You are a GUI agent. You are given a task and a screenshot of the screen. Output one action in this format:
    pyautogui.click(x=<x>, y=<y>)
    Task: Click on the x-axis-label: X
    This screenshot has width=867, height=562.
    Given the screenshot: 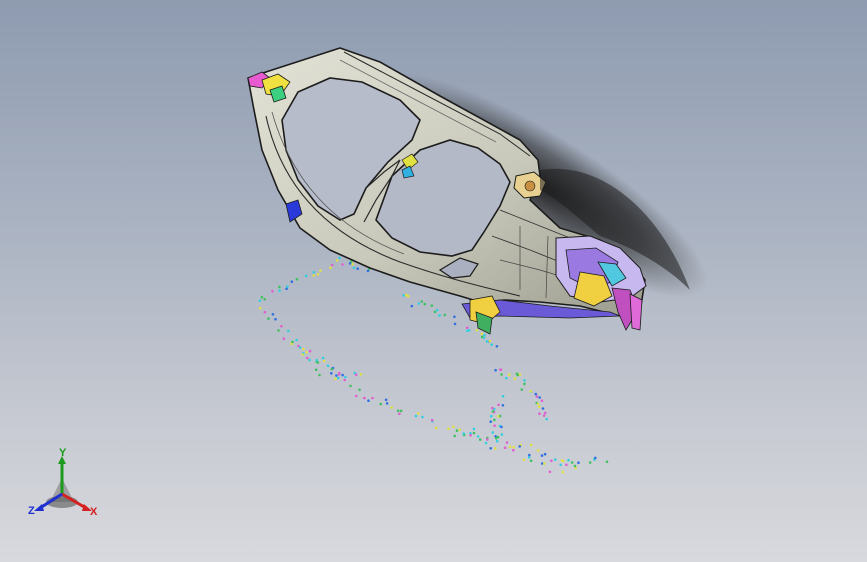 What is the action you would take?
    pyautogui.click(x=94, y=512)
    